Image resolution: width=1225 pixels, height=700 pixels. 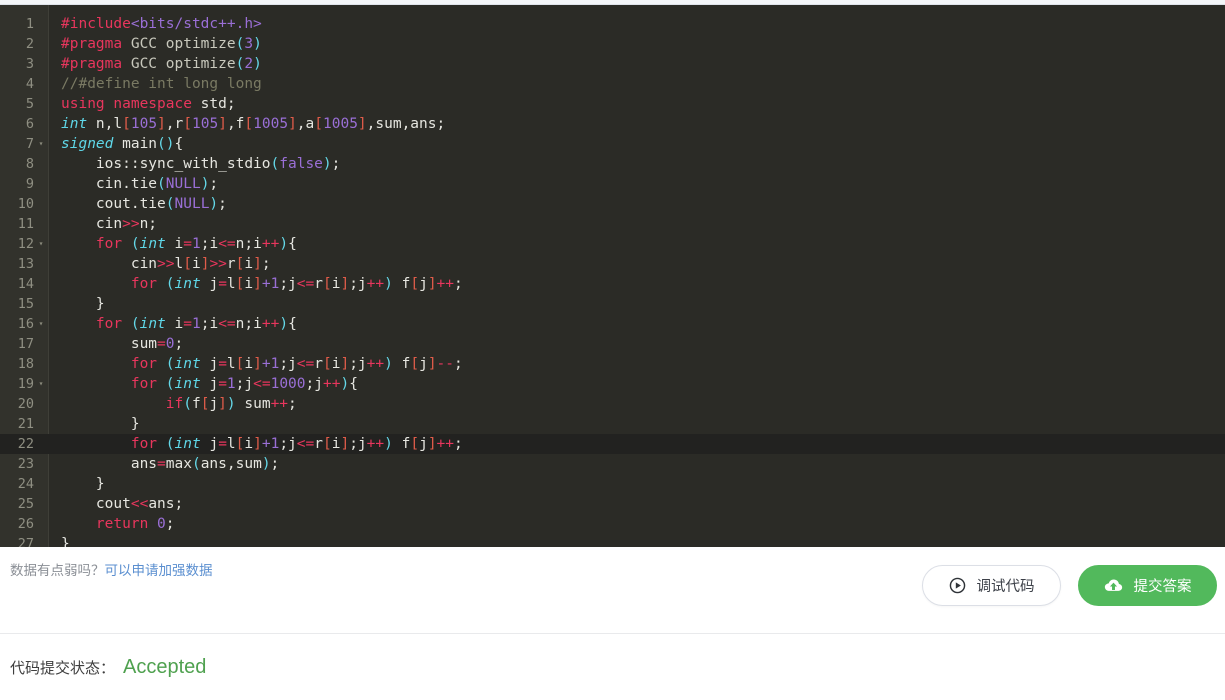 I want to click on code-line: 25 ▾ cout<<ans;, so click(x=612, y=504).